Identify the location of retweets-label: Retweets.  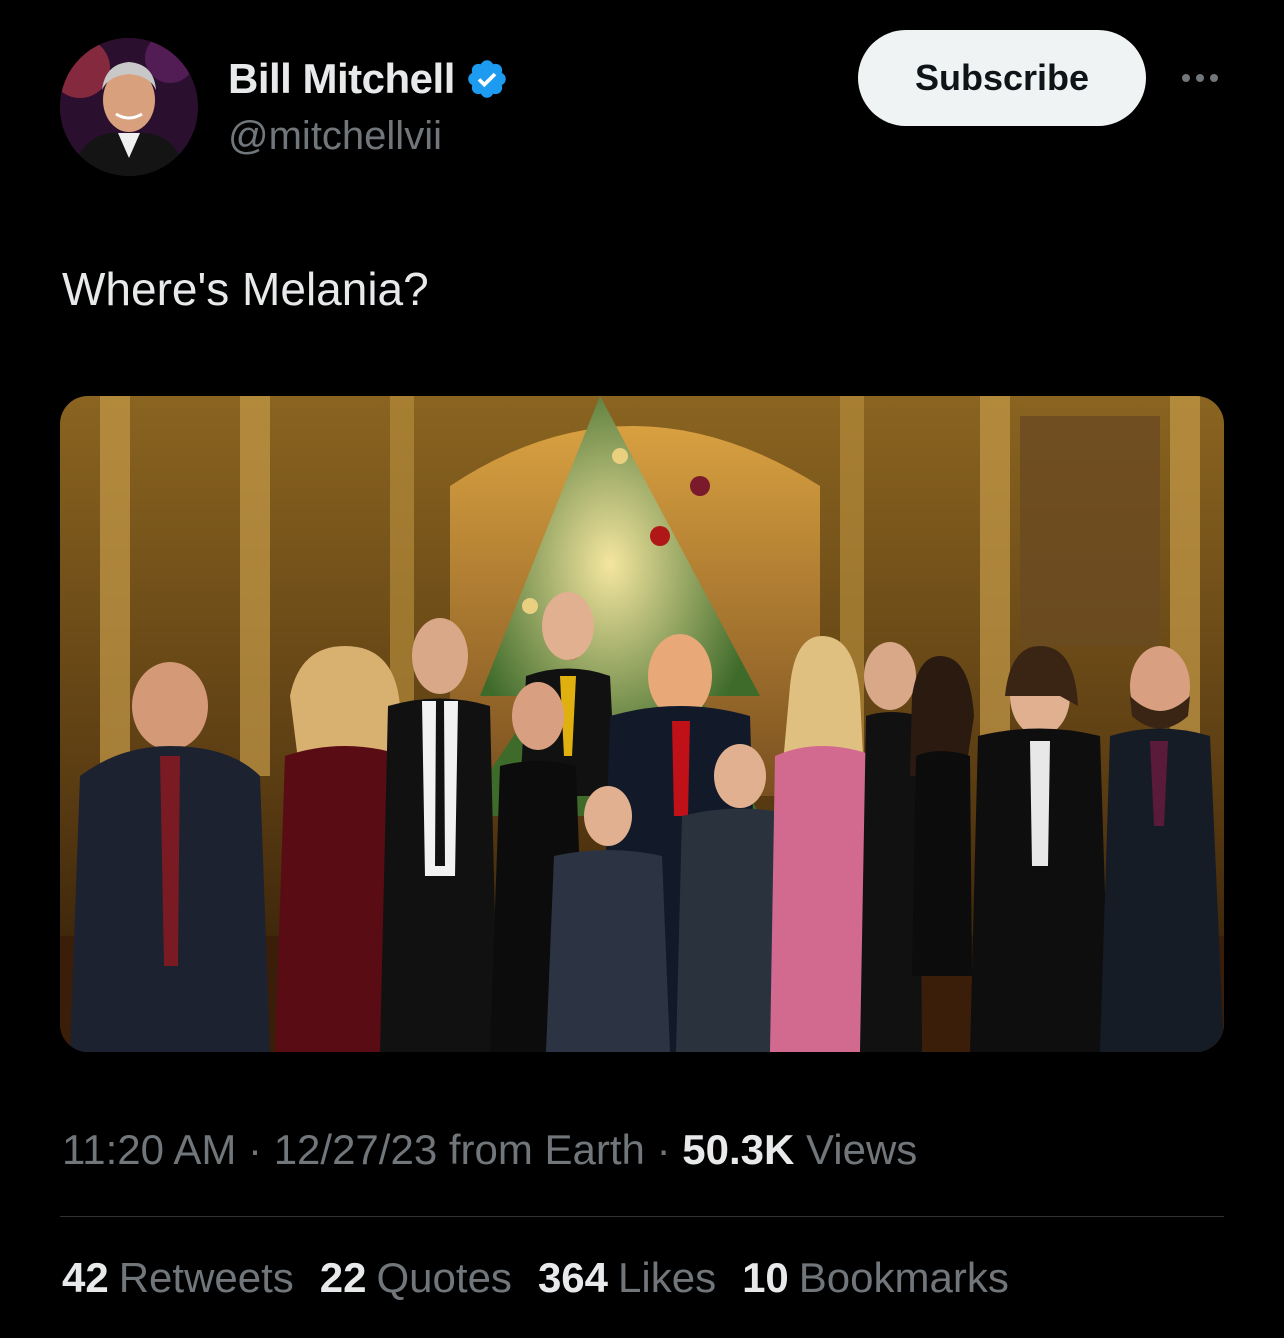
(206, 1277).